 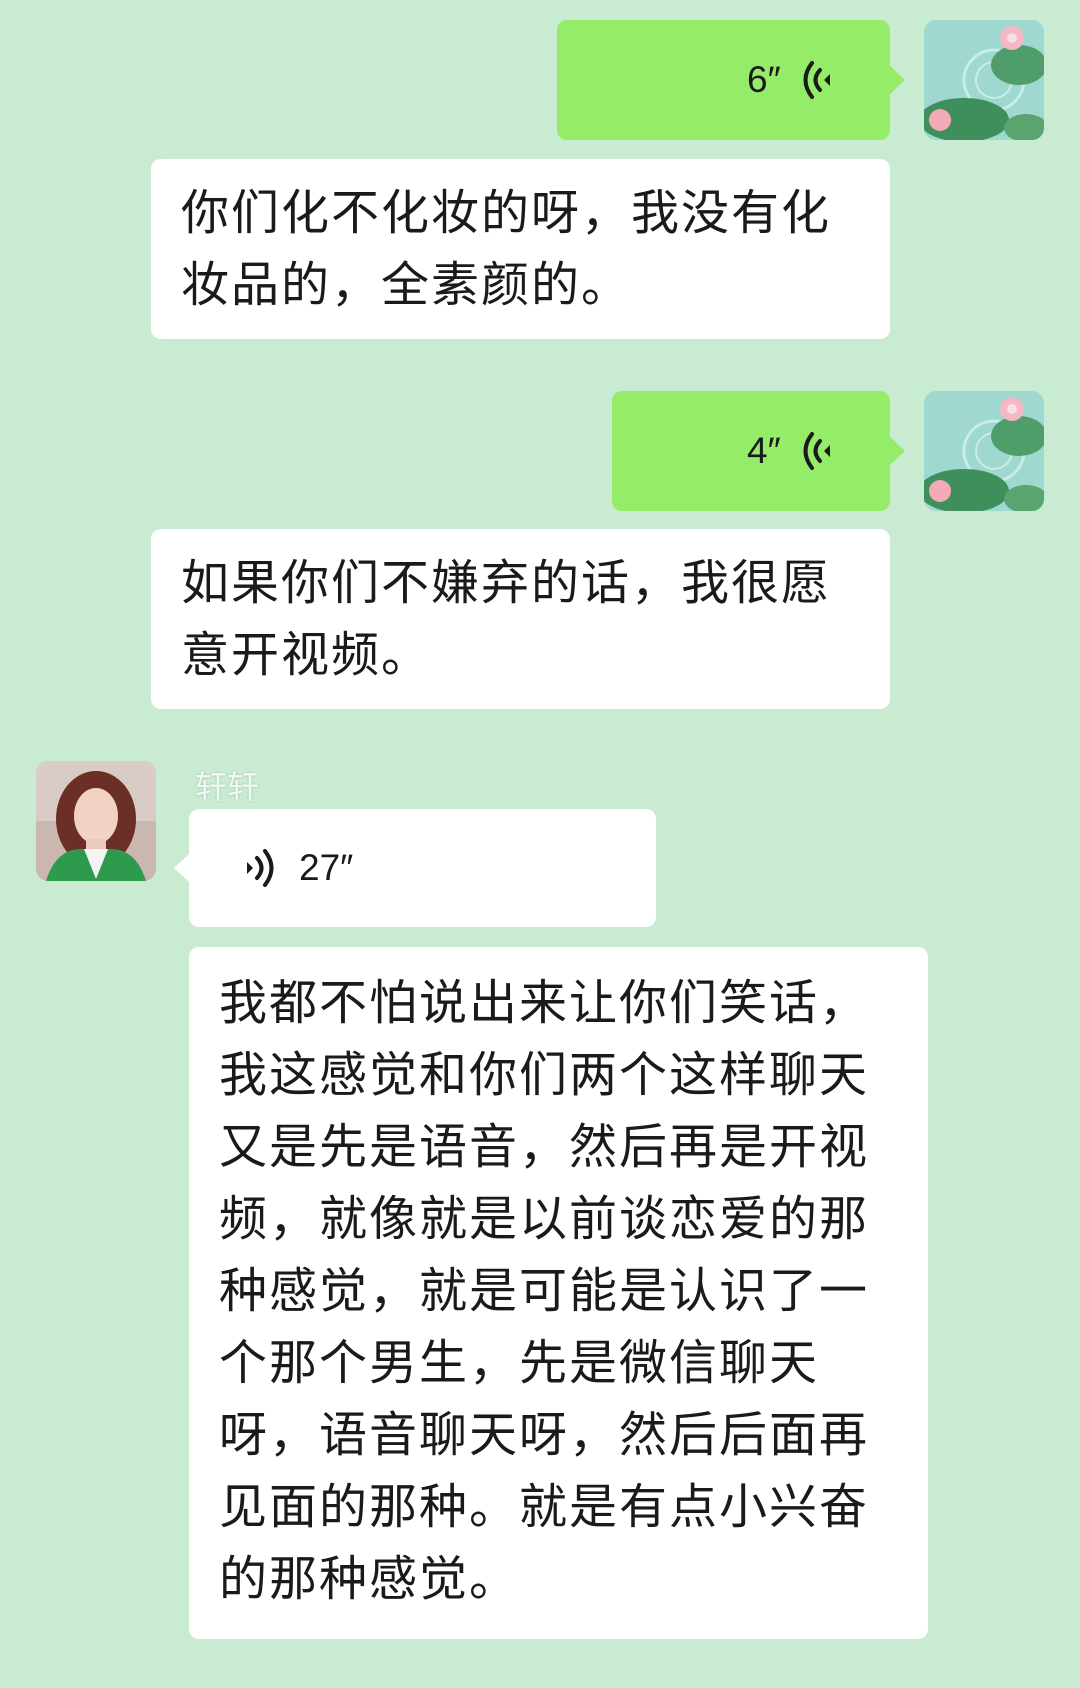 What do you see at coordinates (731, 80) in the screenshot?
I see `voice-message-bubble: 6″` at bounding box center [731, 80].